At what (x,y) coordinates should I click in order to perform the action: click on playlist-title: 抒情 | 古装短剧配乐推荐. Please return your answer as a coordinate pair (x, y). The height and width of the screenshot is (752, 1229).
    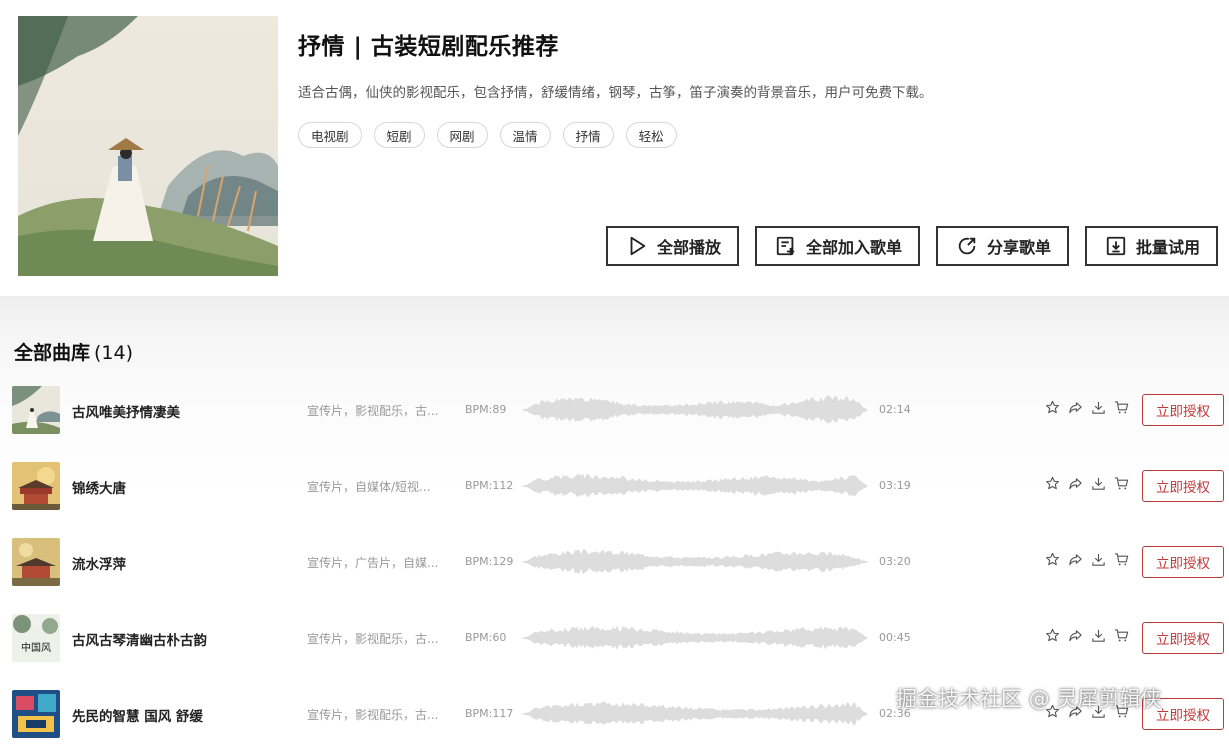
    Looking at the image, I should click on (428, 47).